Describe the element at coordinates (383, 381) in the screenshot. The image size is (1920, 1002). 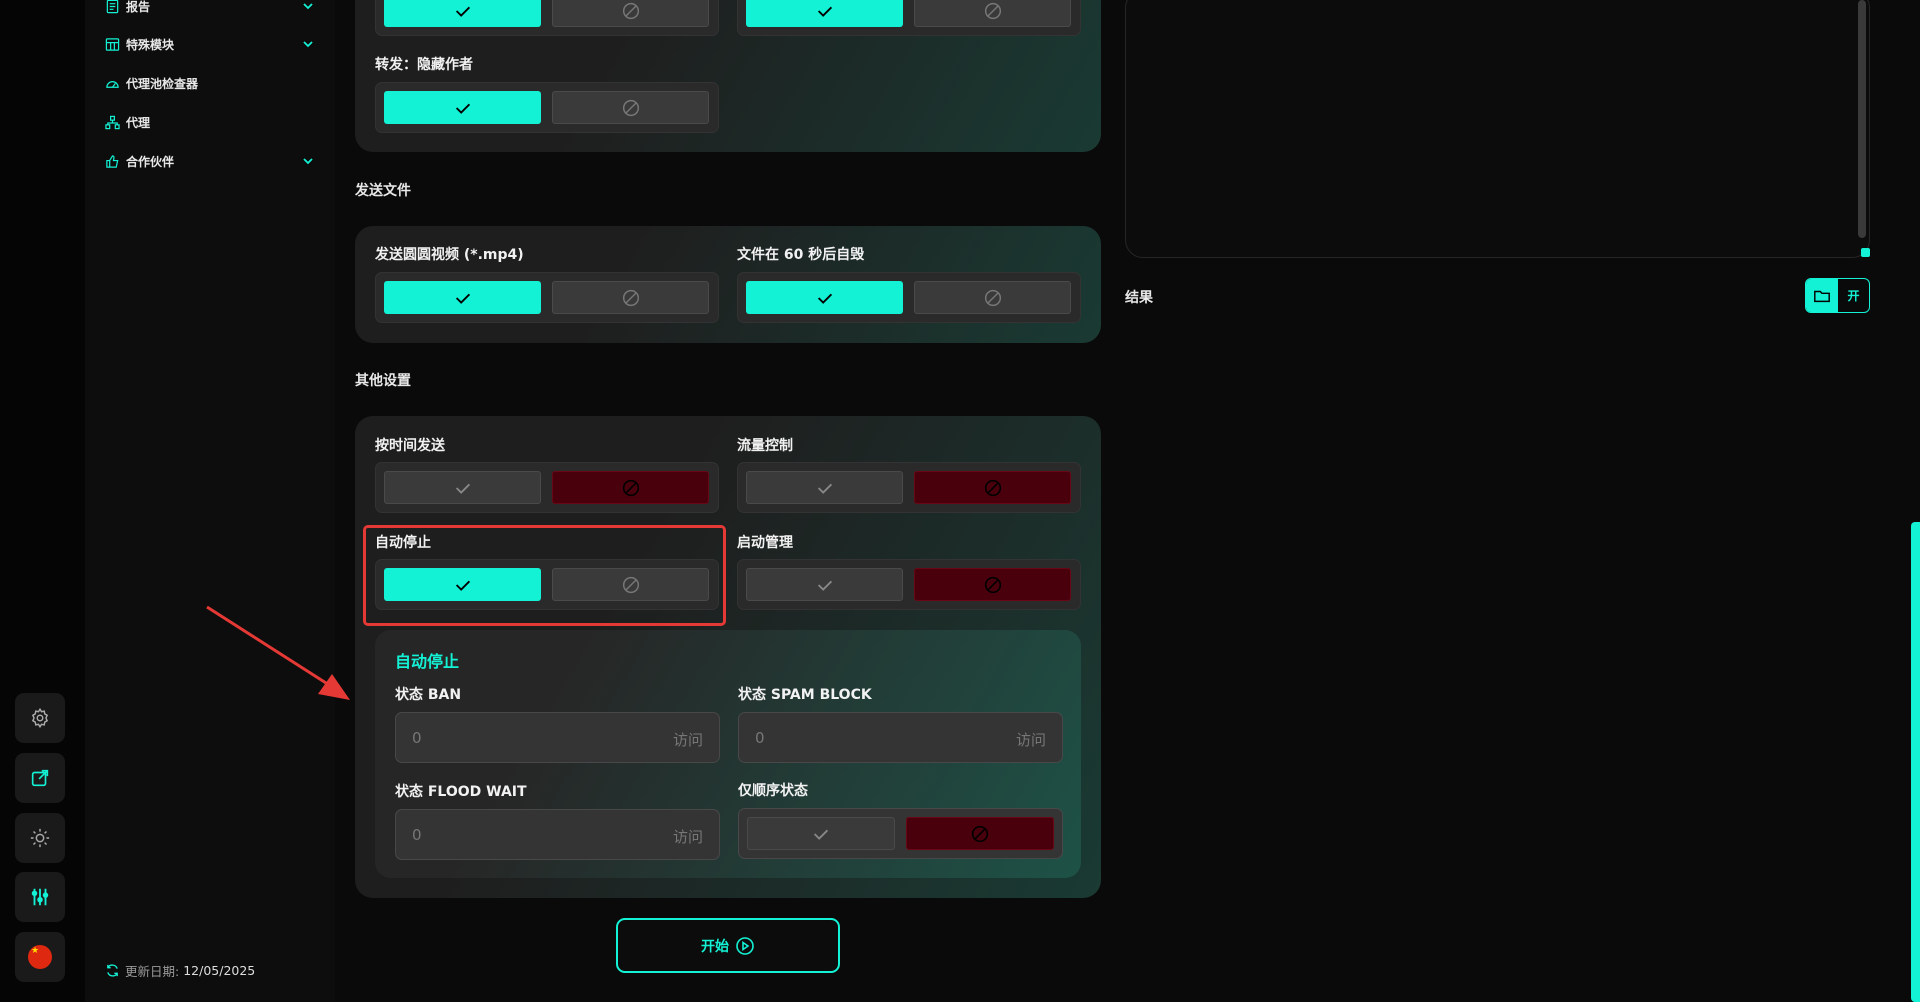
I see `other-settings-title: 其他设置` at that location.